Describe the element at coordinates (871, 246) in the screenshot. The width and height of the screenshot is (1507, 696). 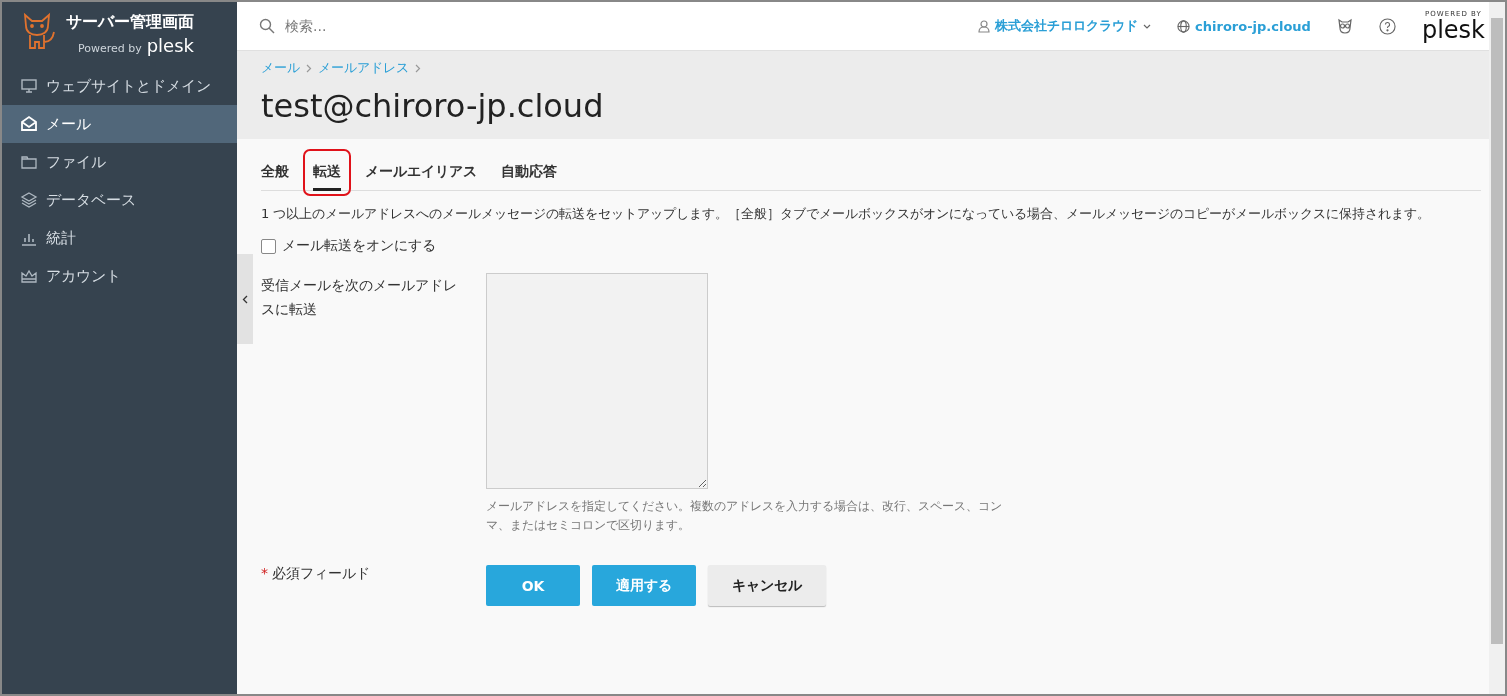
I see `forwarding-checkbox: メール転送をオンにする` at that location.